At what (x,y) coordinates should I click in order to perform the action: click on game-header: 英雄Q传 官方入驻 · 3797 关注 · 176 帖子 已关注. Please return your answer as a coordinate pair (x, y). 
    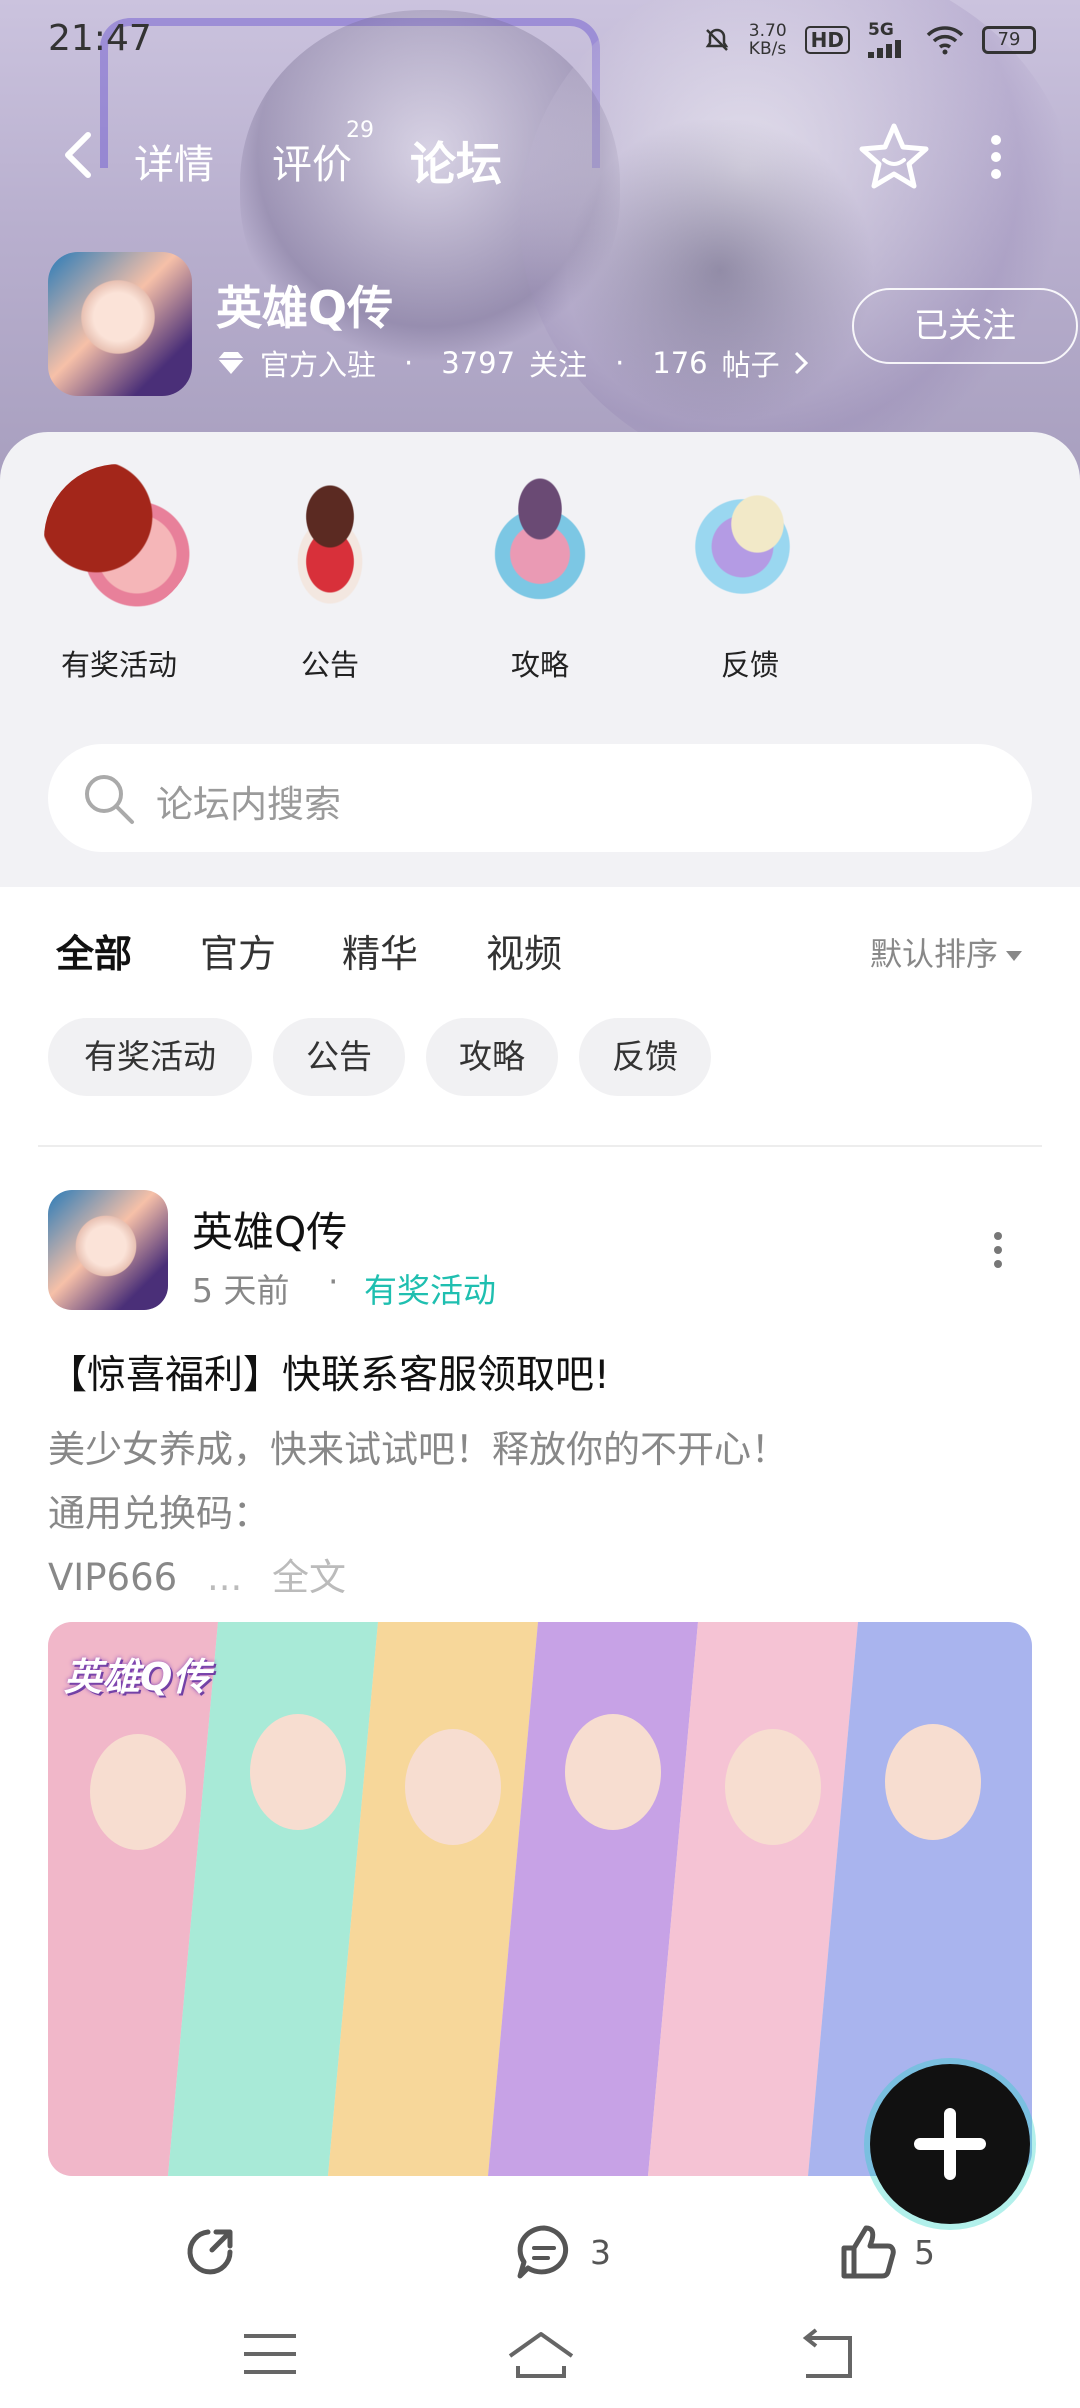
    Looking at the image, I should click on (563, 325).